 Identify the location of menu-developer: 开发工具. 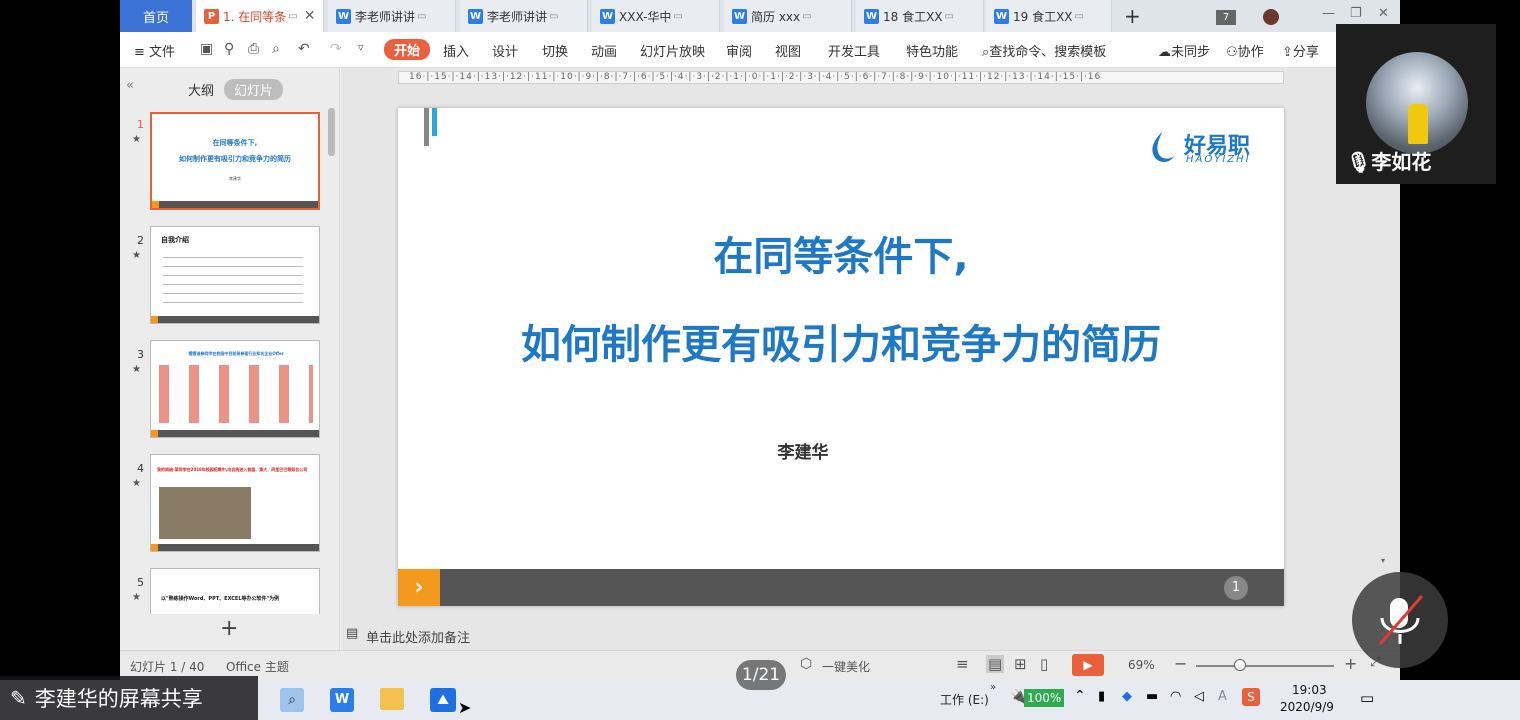
(854, 50).